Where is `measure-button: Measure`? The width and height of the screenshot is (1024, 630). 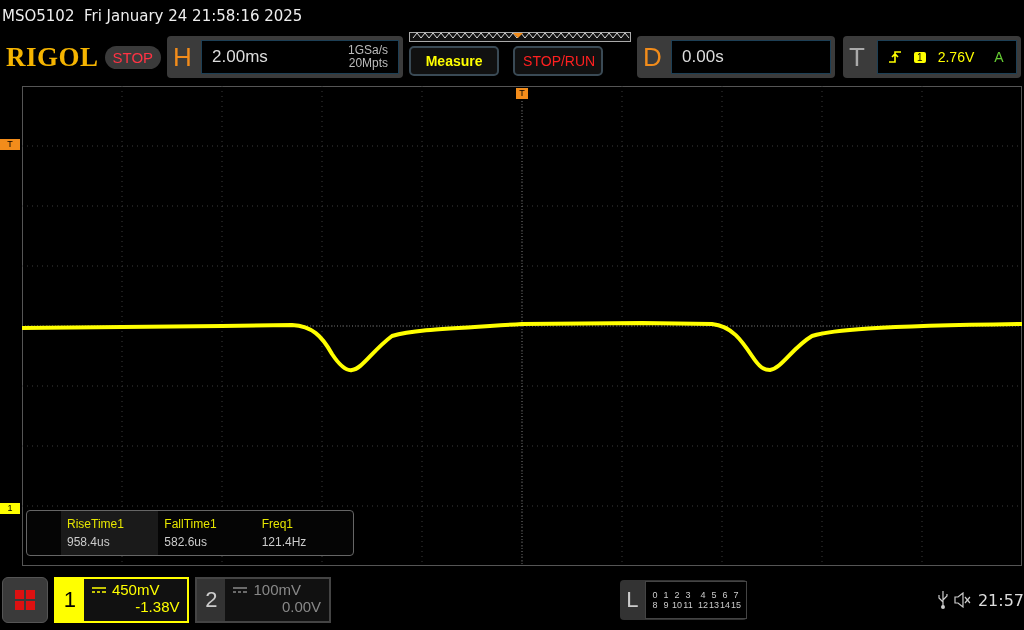 measure-button: Measure is located at coordinates (454, 61).